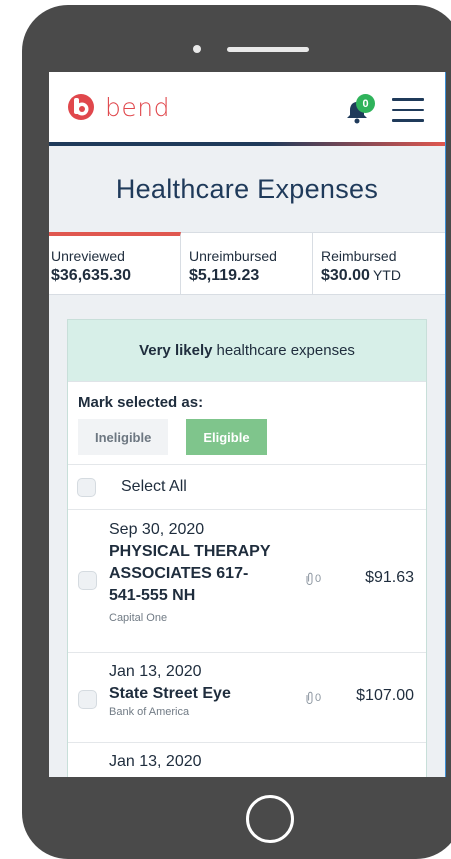 The image size is (451, 859). What do you see at coordinates (268, 49) in the screenshot?
I see `speaker-bar` at bounding box center [268, 49].